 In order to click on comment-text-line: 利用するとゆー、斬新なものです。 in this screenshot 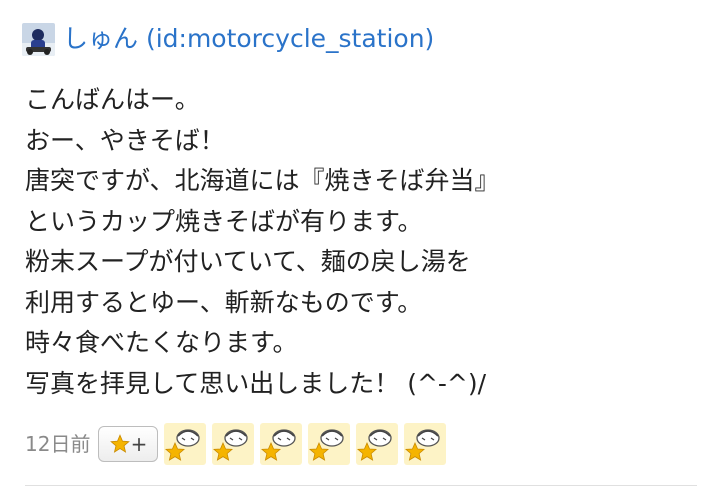, I will do `click(224, 302)`.